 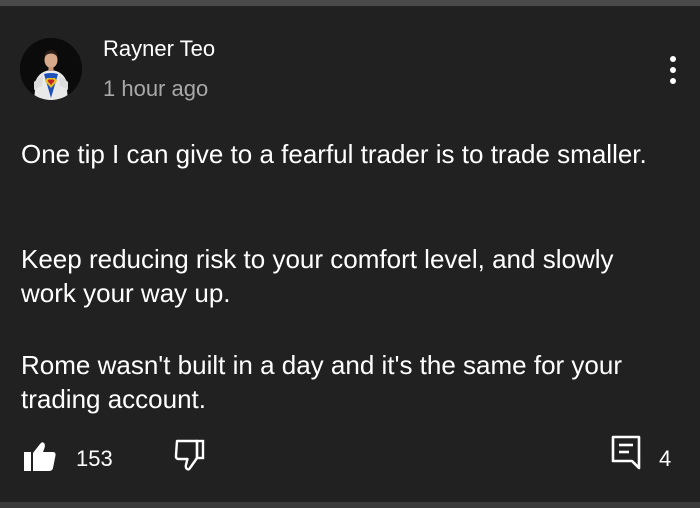 I want to click on like-count: 153, so click(x=94, y=458).